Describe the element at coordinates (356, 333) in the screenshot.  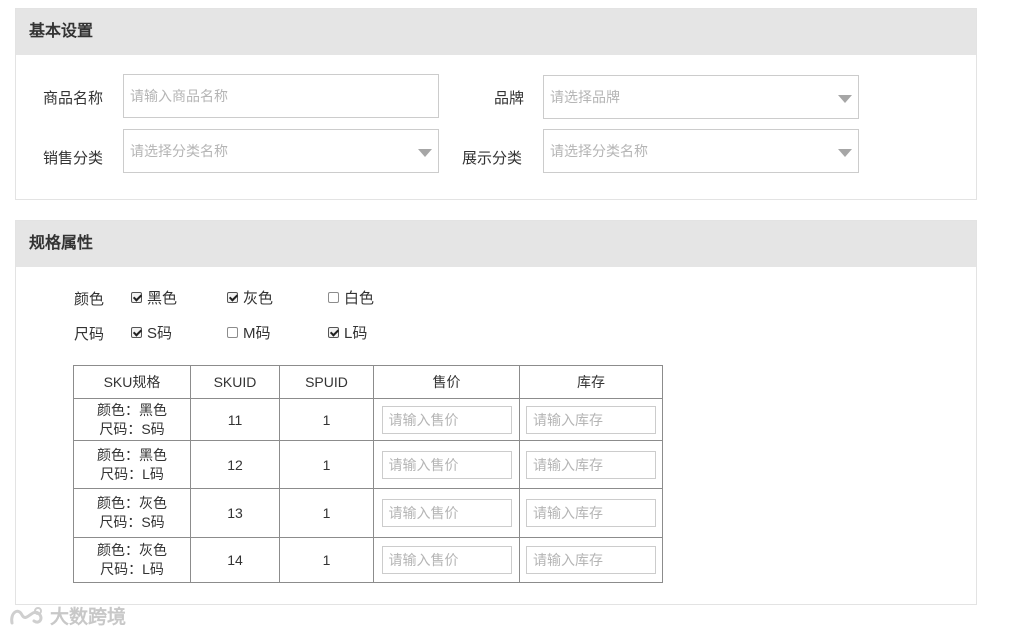
I see `size-option-label: L码` at that location.